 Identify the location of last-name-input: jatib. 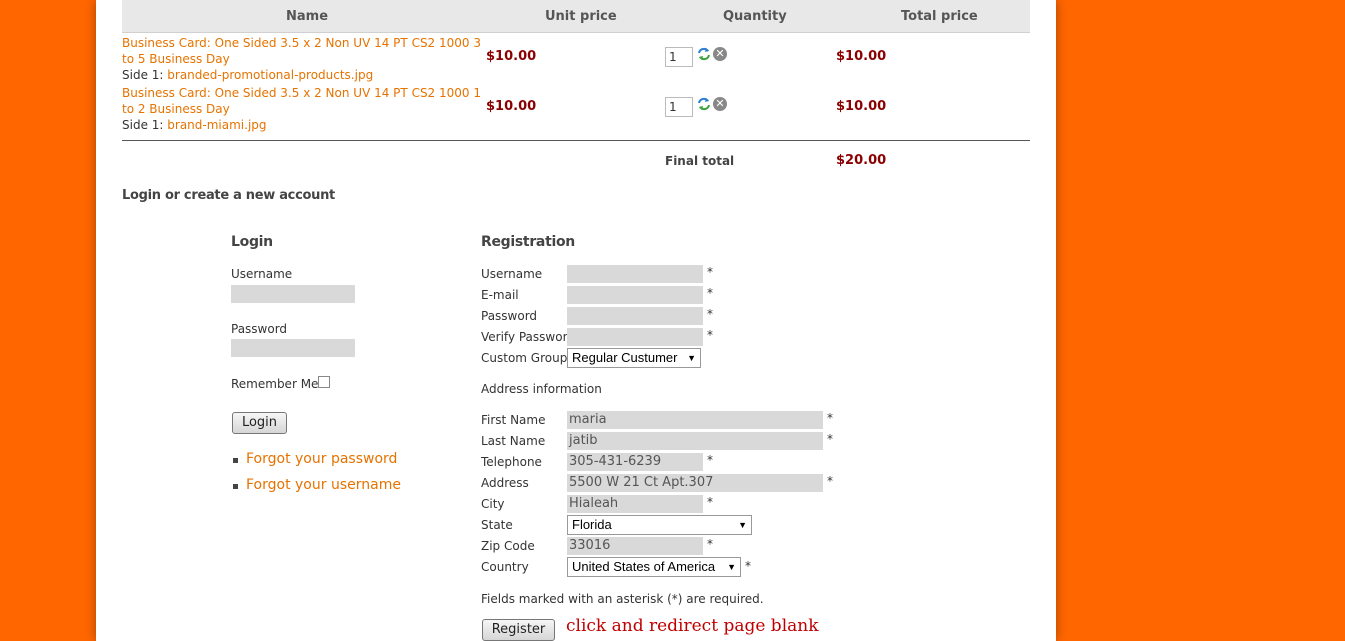
(695, 441).